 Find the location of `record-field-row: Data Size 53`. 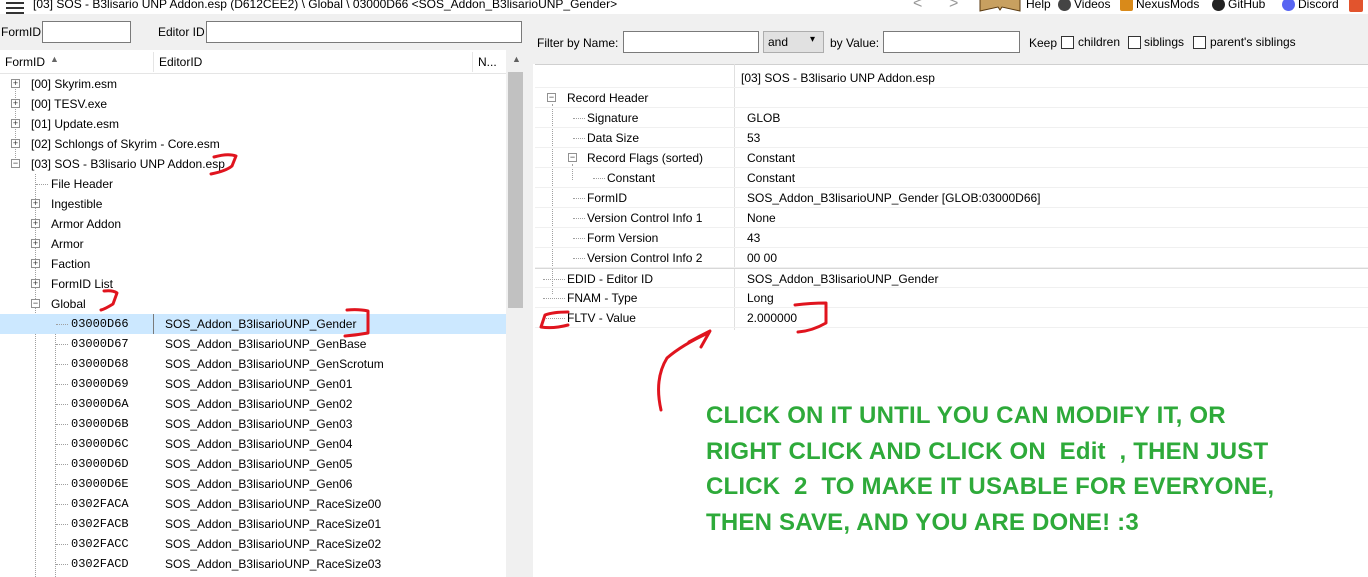

record-field-row: Data Size 53 is located at coordinates (951, 138).